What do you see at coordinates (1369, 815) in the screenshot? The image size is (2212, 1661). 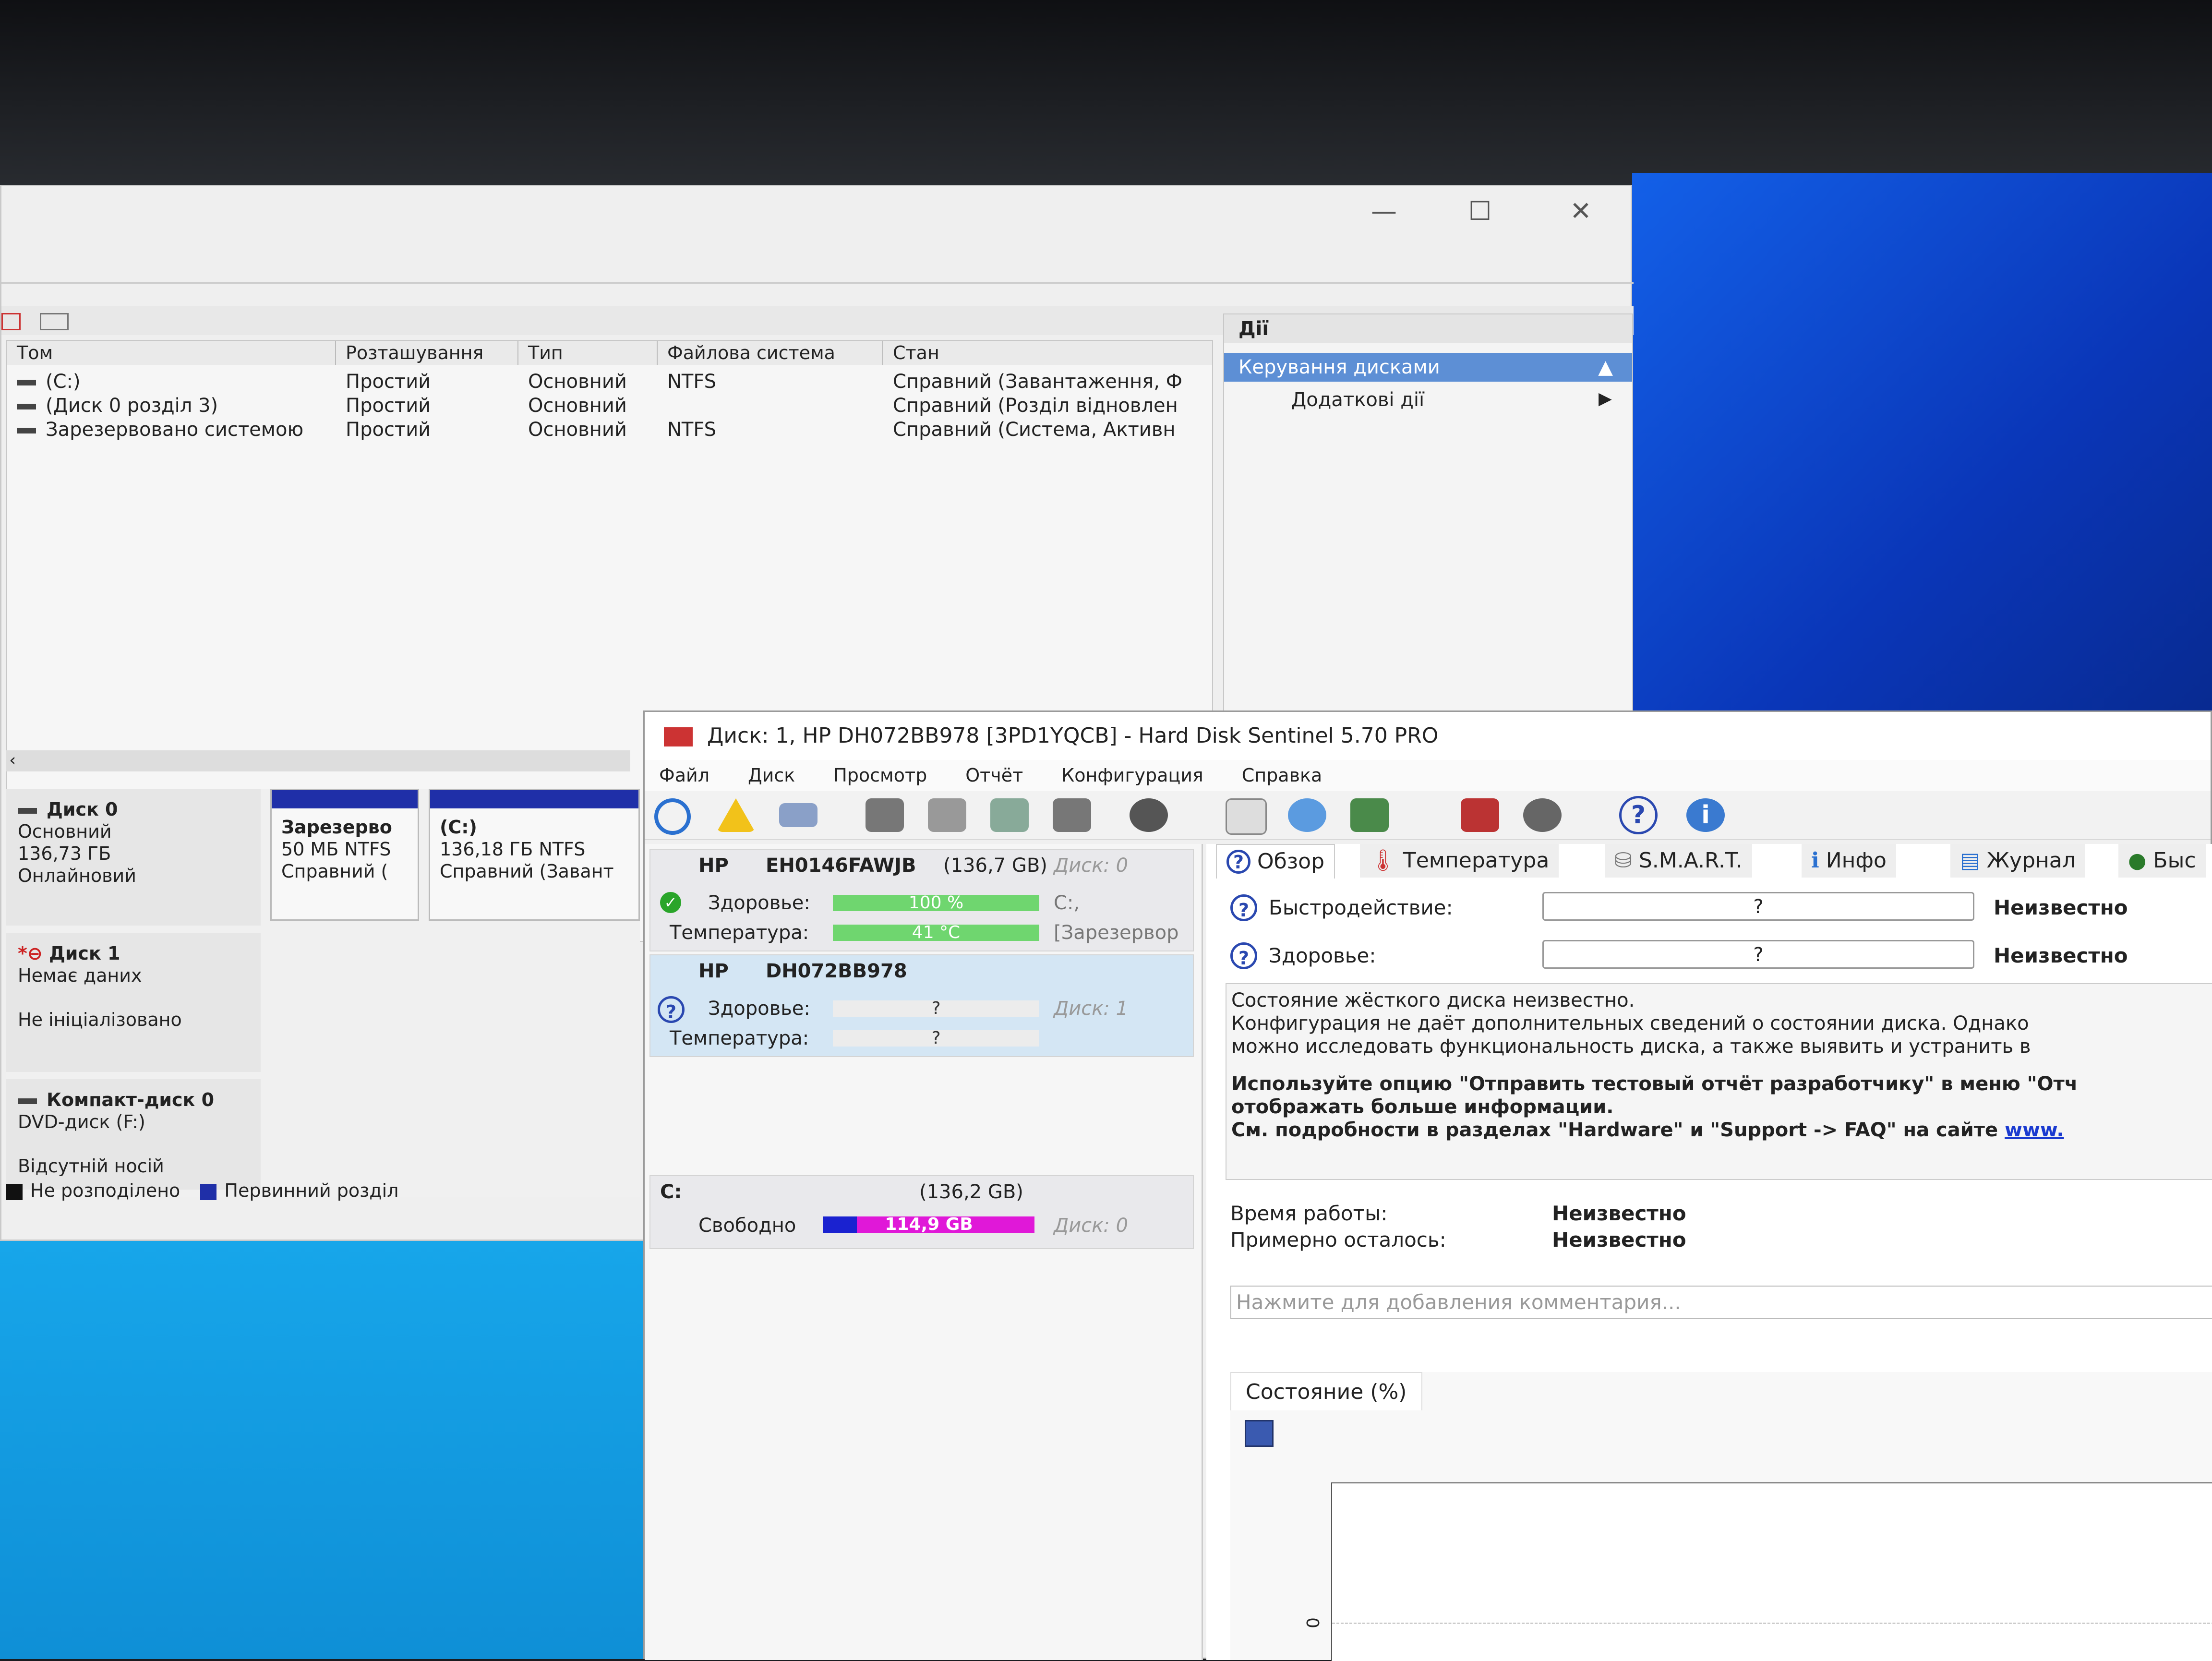 I see `network-icon` at bounding box center [1369, 815].